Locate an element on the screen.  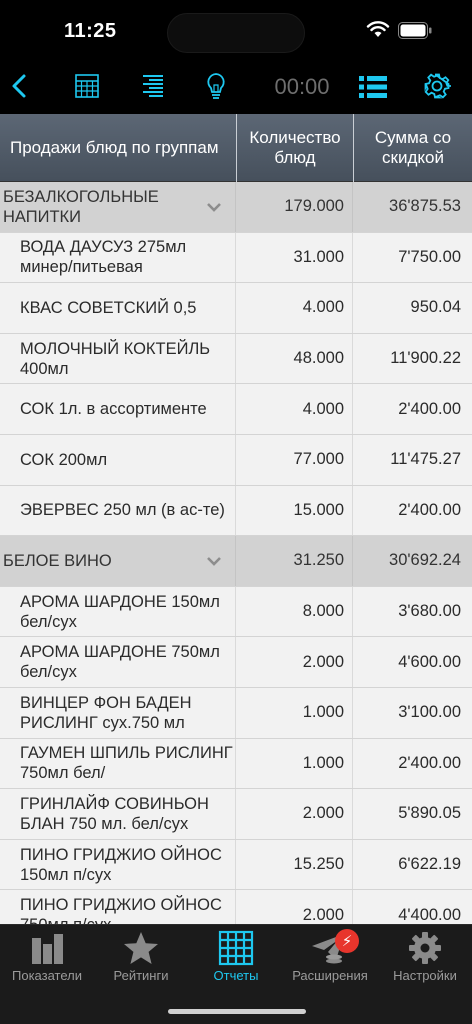
group-name: БЕЗАЛКОГОЛЬНЫЕ НАПИТКИ is located at coordinates (81, 206).